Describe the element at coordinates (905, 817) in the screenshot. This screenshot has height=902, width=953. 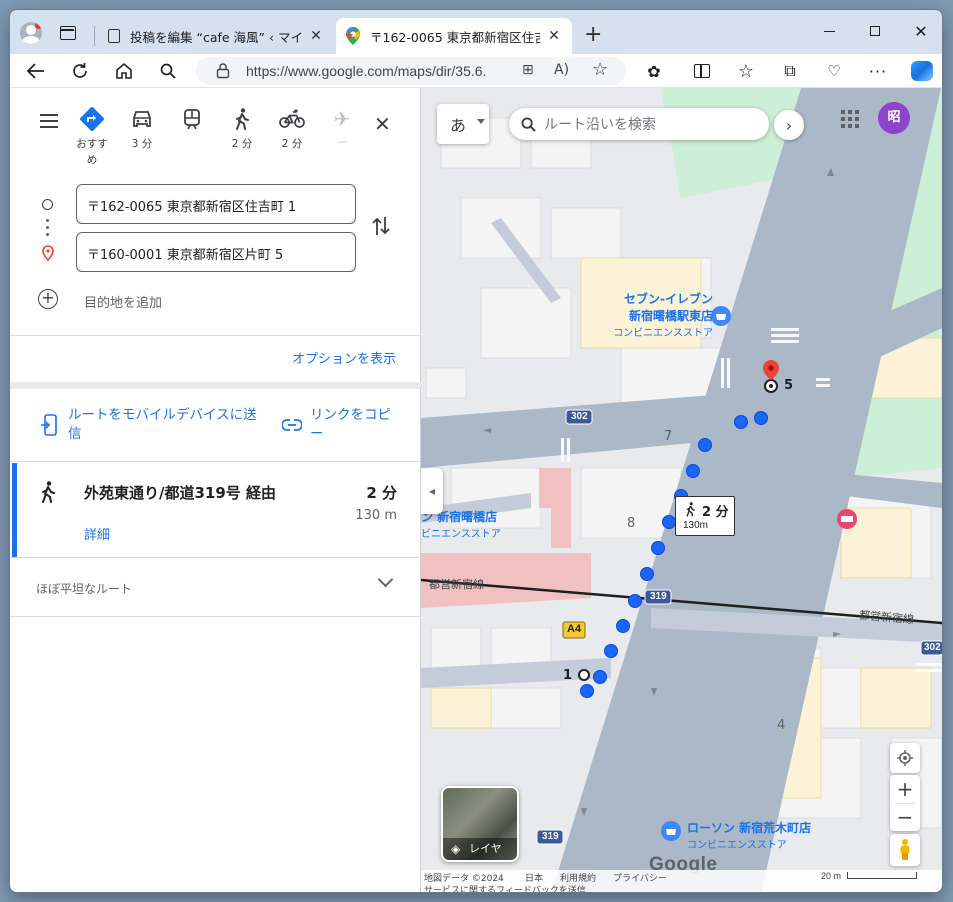
I see `zoom-out-button: −` at that location.